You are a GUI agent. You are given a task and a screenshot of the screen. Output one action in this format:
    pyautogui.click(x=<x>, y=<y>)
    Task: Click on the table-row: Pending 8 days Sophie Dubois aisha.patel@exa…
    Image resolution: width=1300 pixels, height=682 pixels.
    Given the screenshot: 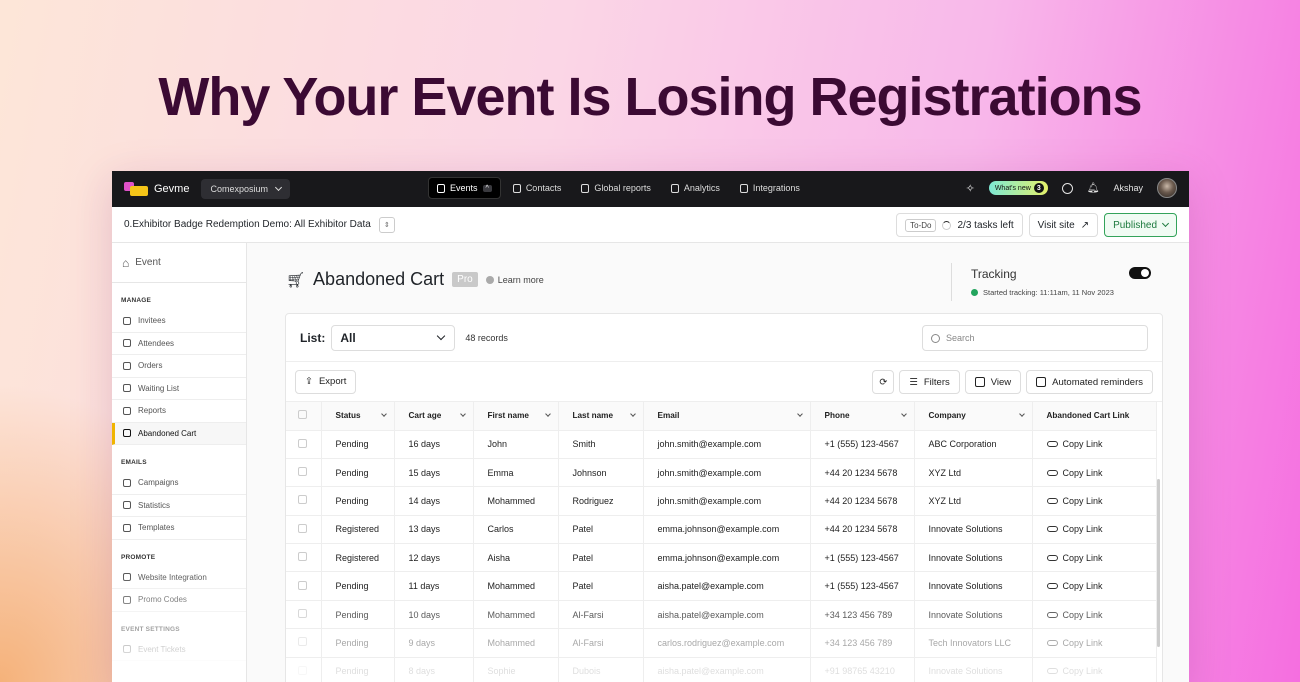 What is the action you would take?
    pyautogui.click(x=721, y=669)
    